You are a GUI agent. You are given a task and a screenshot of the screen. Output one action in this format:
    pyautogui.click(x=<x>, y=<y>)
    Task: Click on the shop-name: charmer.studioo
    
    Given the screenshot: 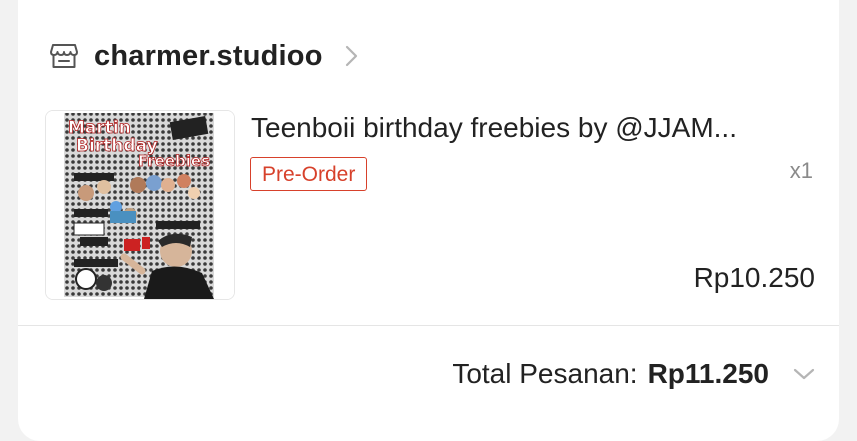 What is the action you would take?
    pyautogui.click(x=208, y=55)
    